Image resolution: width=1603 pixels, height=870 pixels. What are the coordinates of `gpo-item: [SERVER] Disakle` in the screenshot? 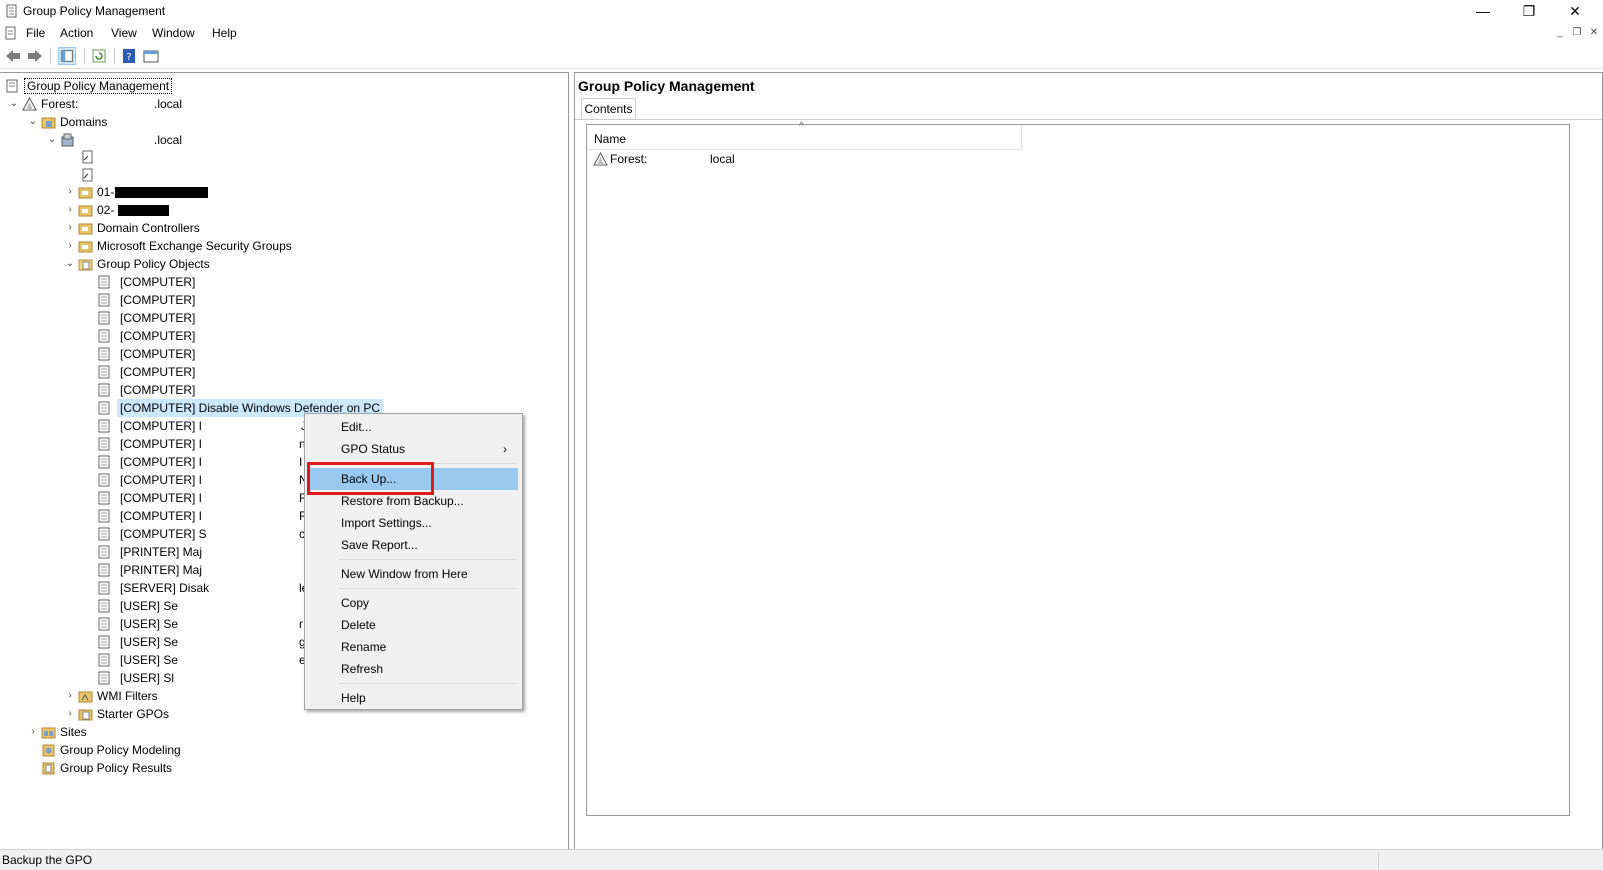 It's located at (203, 588).